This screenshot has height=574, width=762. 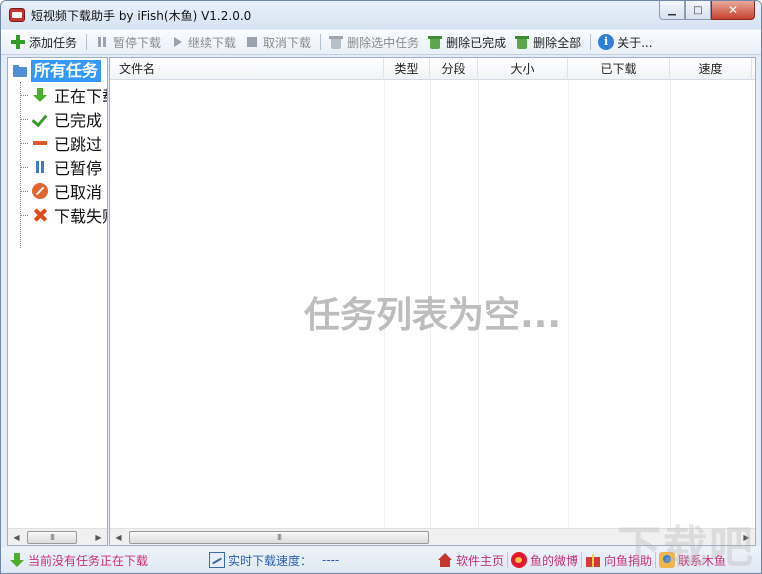 I want to click on pause-download-label: 暂停下载, so click(x=137, y=42).